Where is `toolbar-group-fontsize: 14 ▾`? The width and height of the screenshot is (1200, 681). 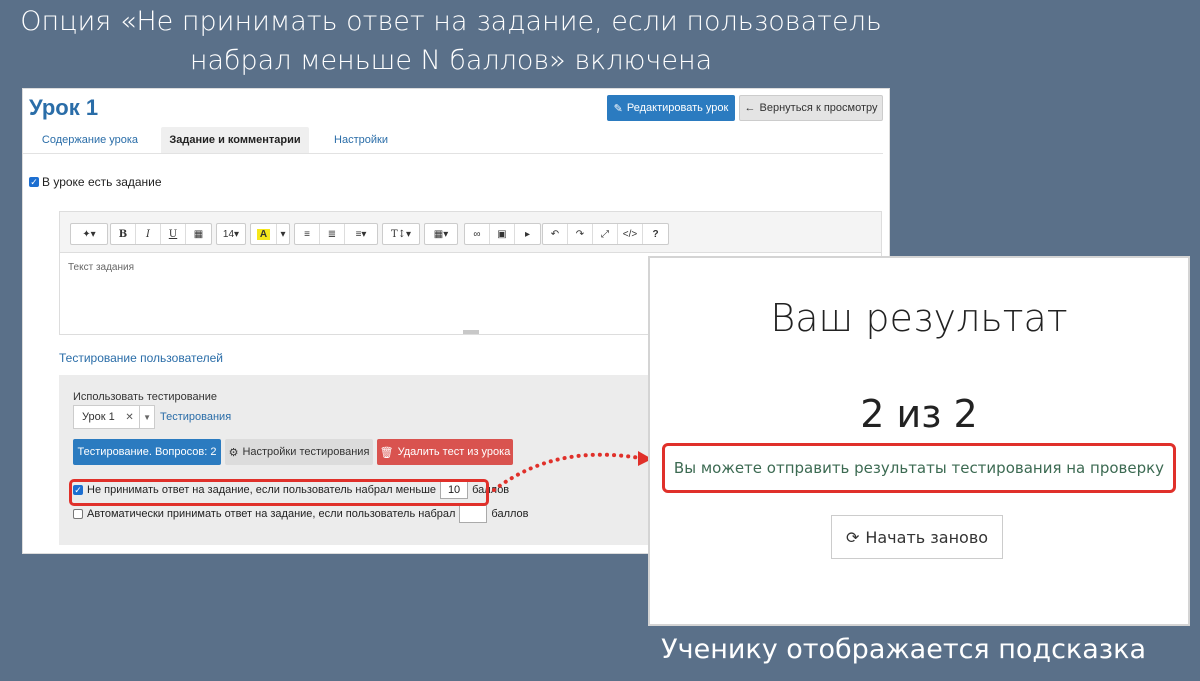 toolbar-group-fontsize: 14 ▾ is located at coordinates (231, 234).